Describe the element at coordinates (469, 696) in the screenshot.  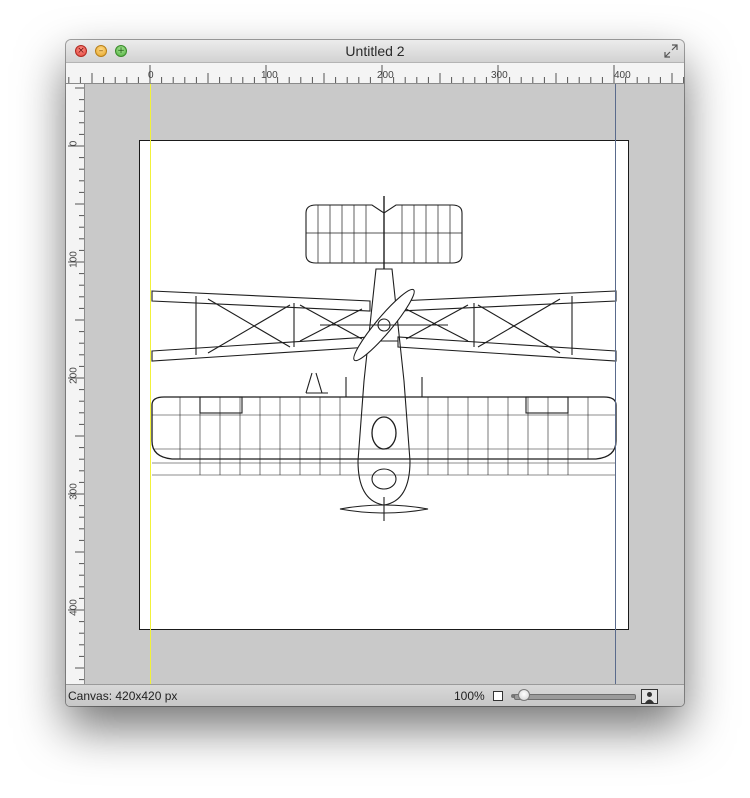
I see `zoom-percent: 100%` at that location.